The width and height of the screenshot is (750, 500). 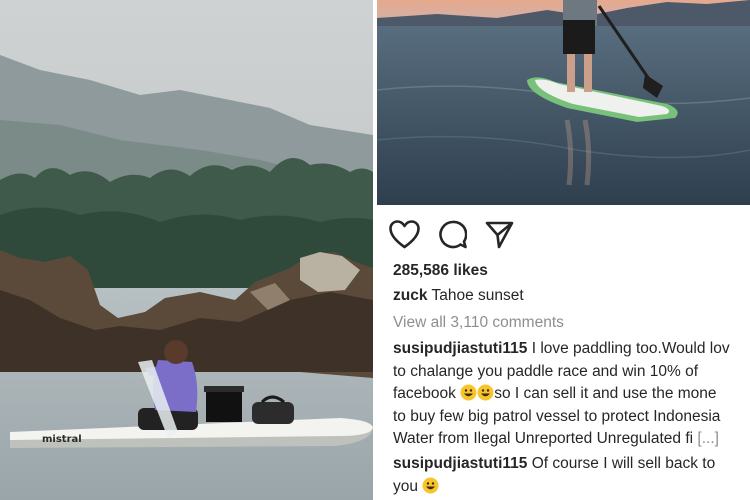 What do you see at coordinates (499, 234) in the screenshot?
I see `send-paper-plane-icon` at bounding box center [499, 234].